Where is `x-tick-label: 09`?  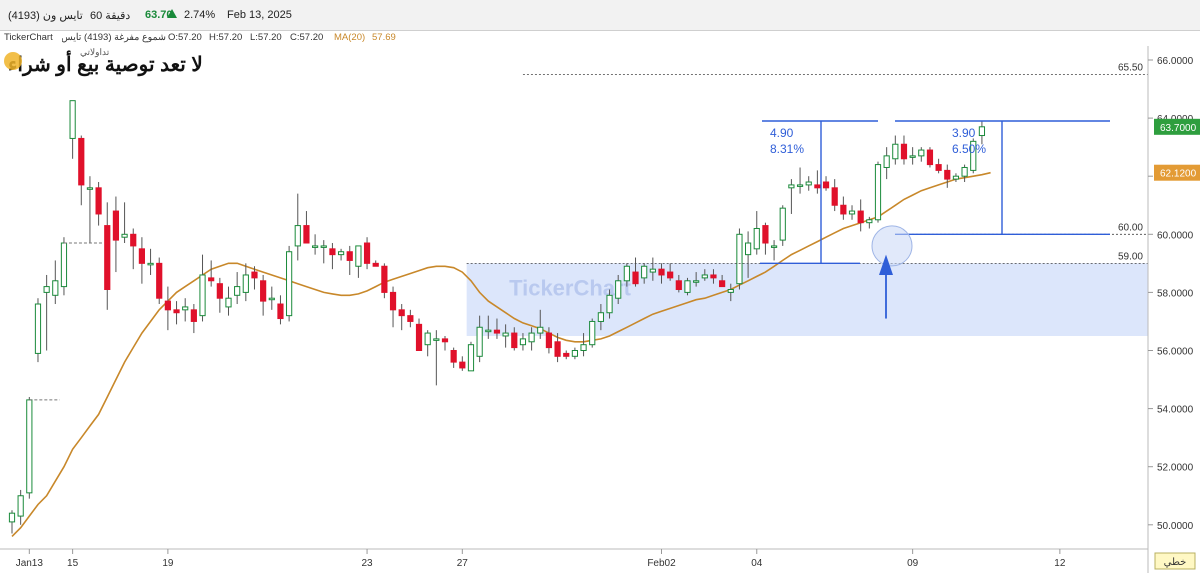 x-tick-label: 09 is located at coordinates (913, 563).